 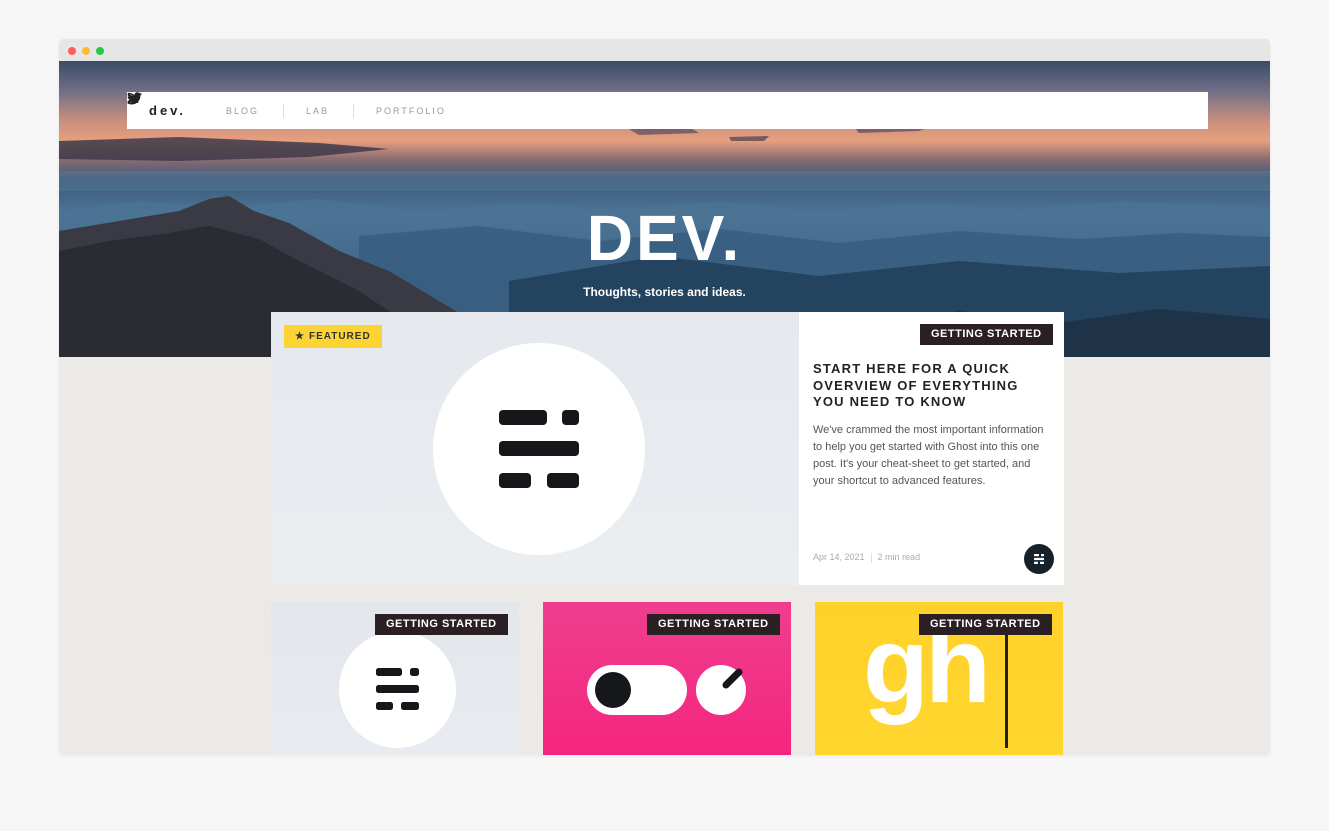 I want to click on minimize-window-dot, so click(x=86, y=51).